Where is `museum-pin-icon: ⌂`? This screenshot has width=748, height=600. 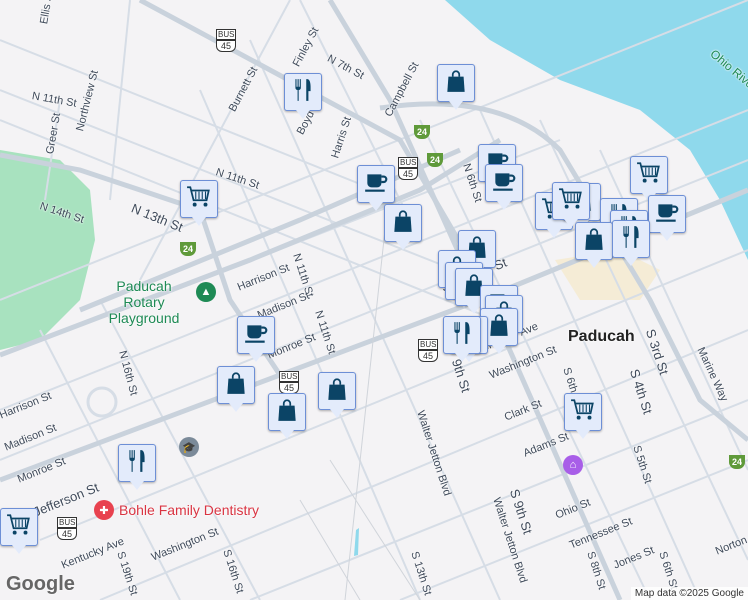 museum-pin-icon: ⌂ is located at coordinates (573, 465).